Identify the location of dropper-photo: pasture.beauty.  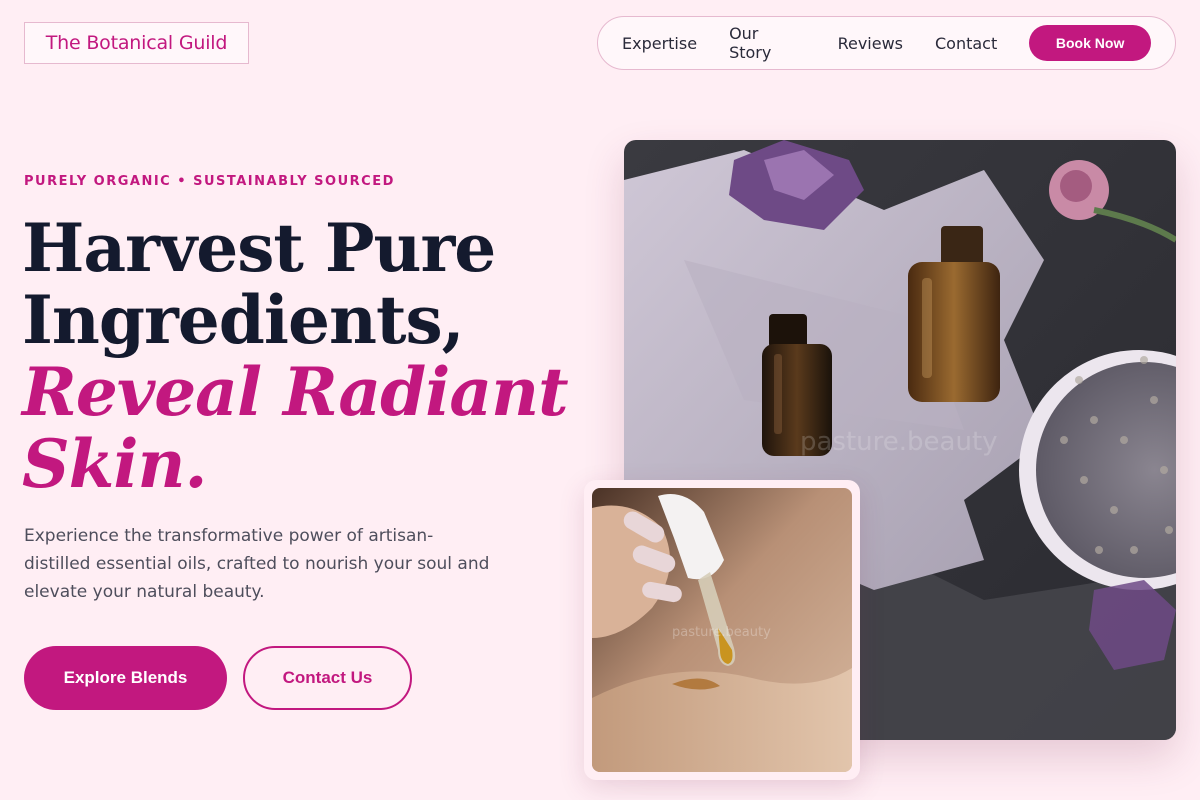
(722, 630).